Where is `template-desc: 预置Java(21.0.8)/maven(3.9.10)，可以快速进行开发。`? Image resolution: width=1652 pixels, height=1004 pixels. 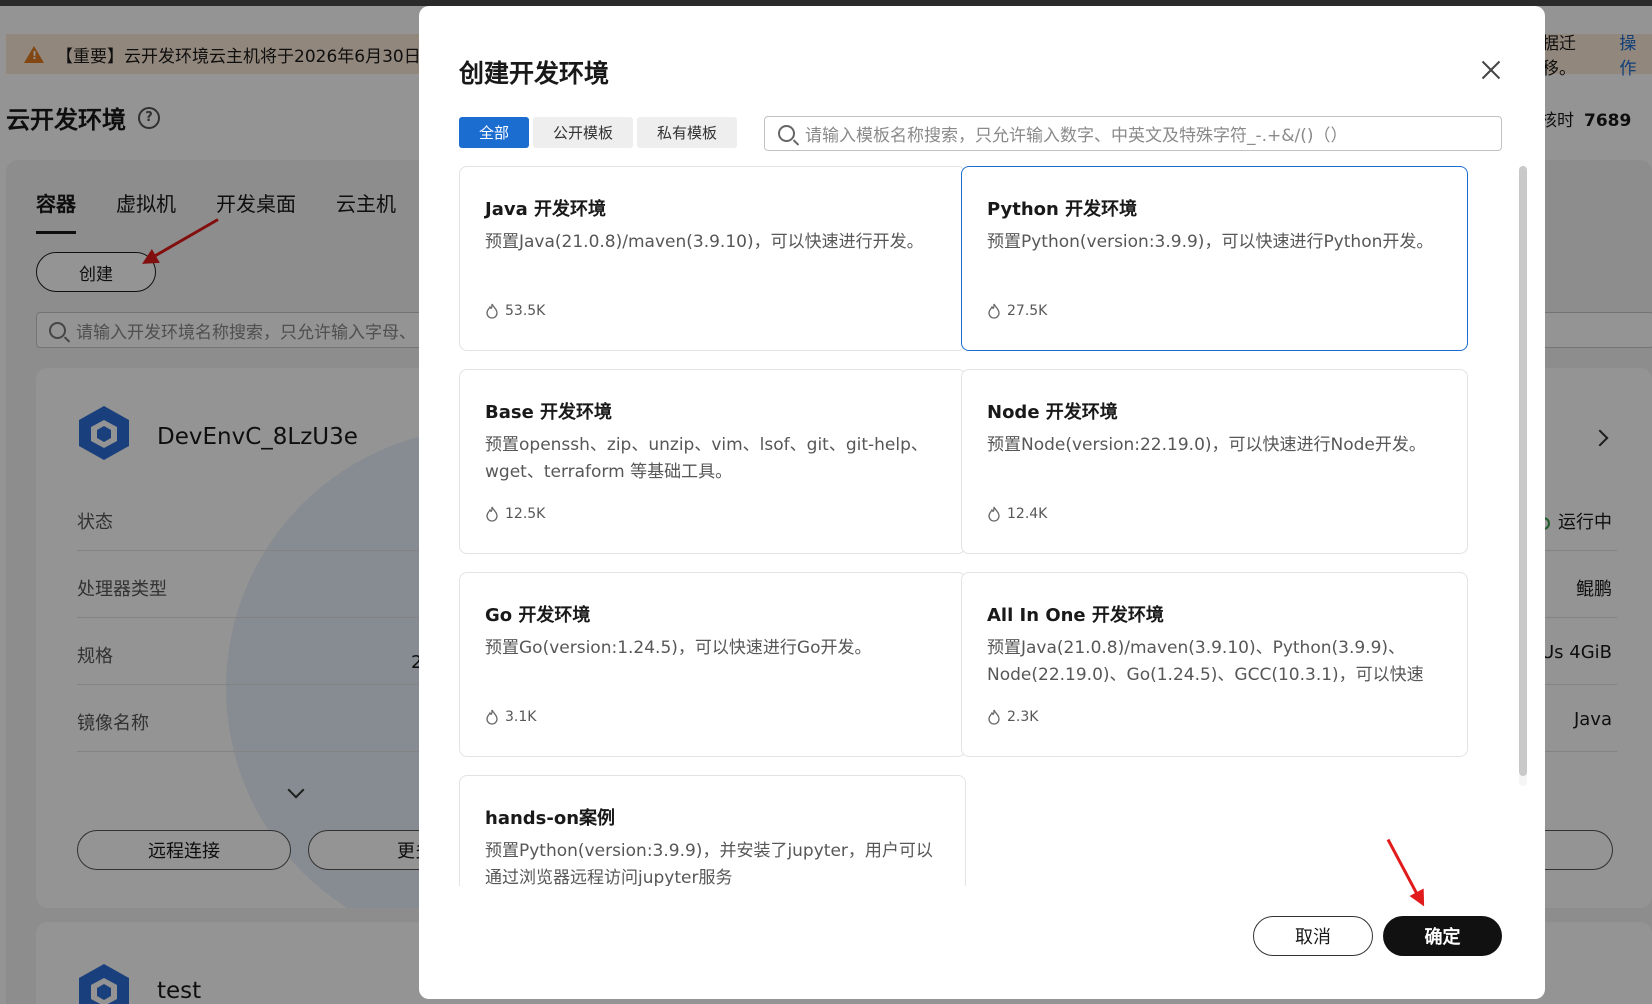
template-desc: 预置Java(21.0.8)/maven(3.9.10)，可以快速进行开发。 is located at coordinates (704, 242).